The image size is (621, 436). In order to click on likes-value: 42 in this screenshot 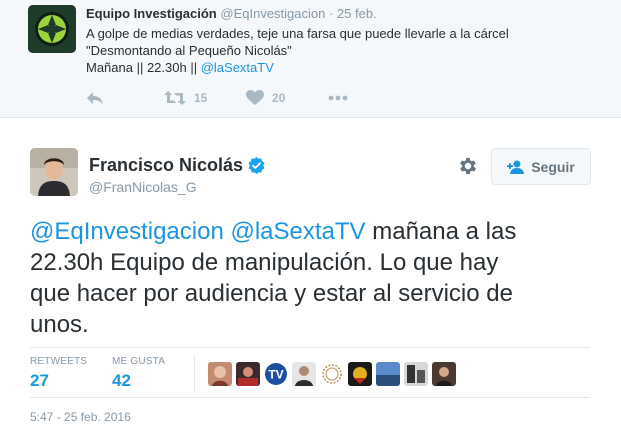, I will do `click(138, 381)`.